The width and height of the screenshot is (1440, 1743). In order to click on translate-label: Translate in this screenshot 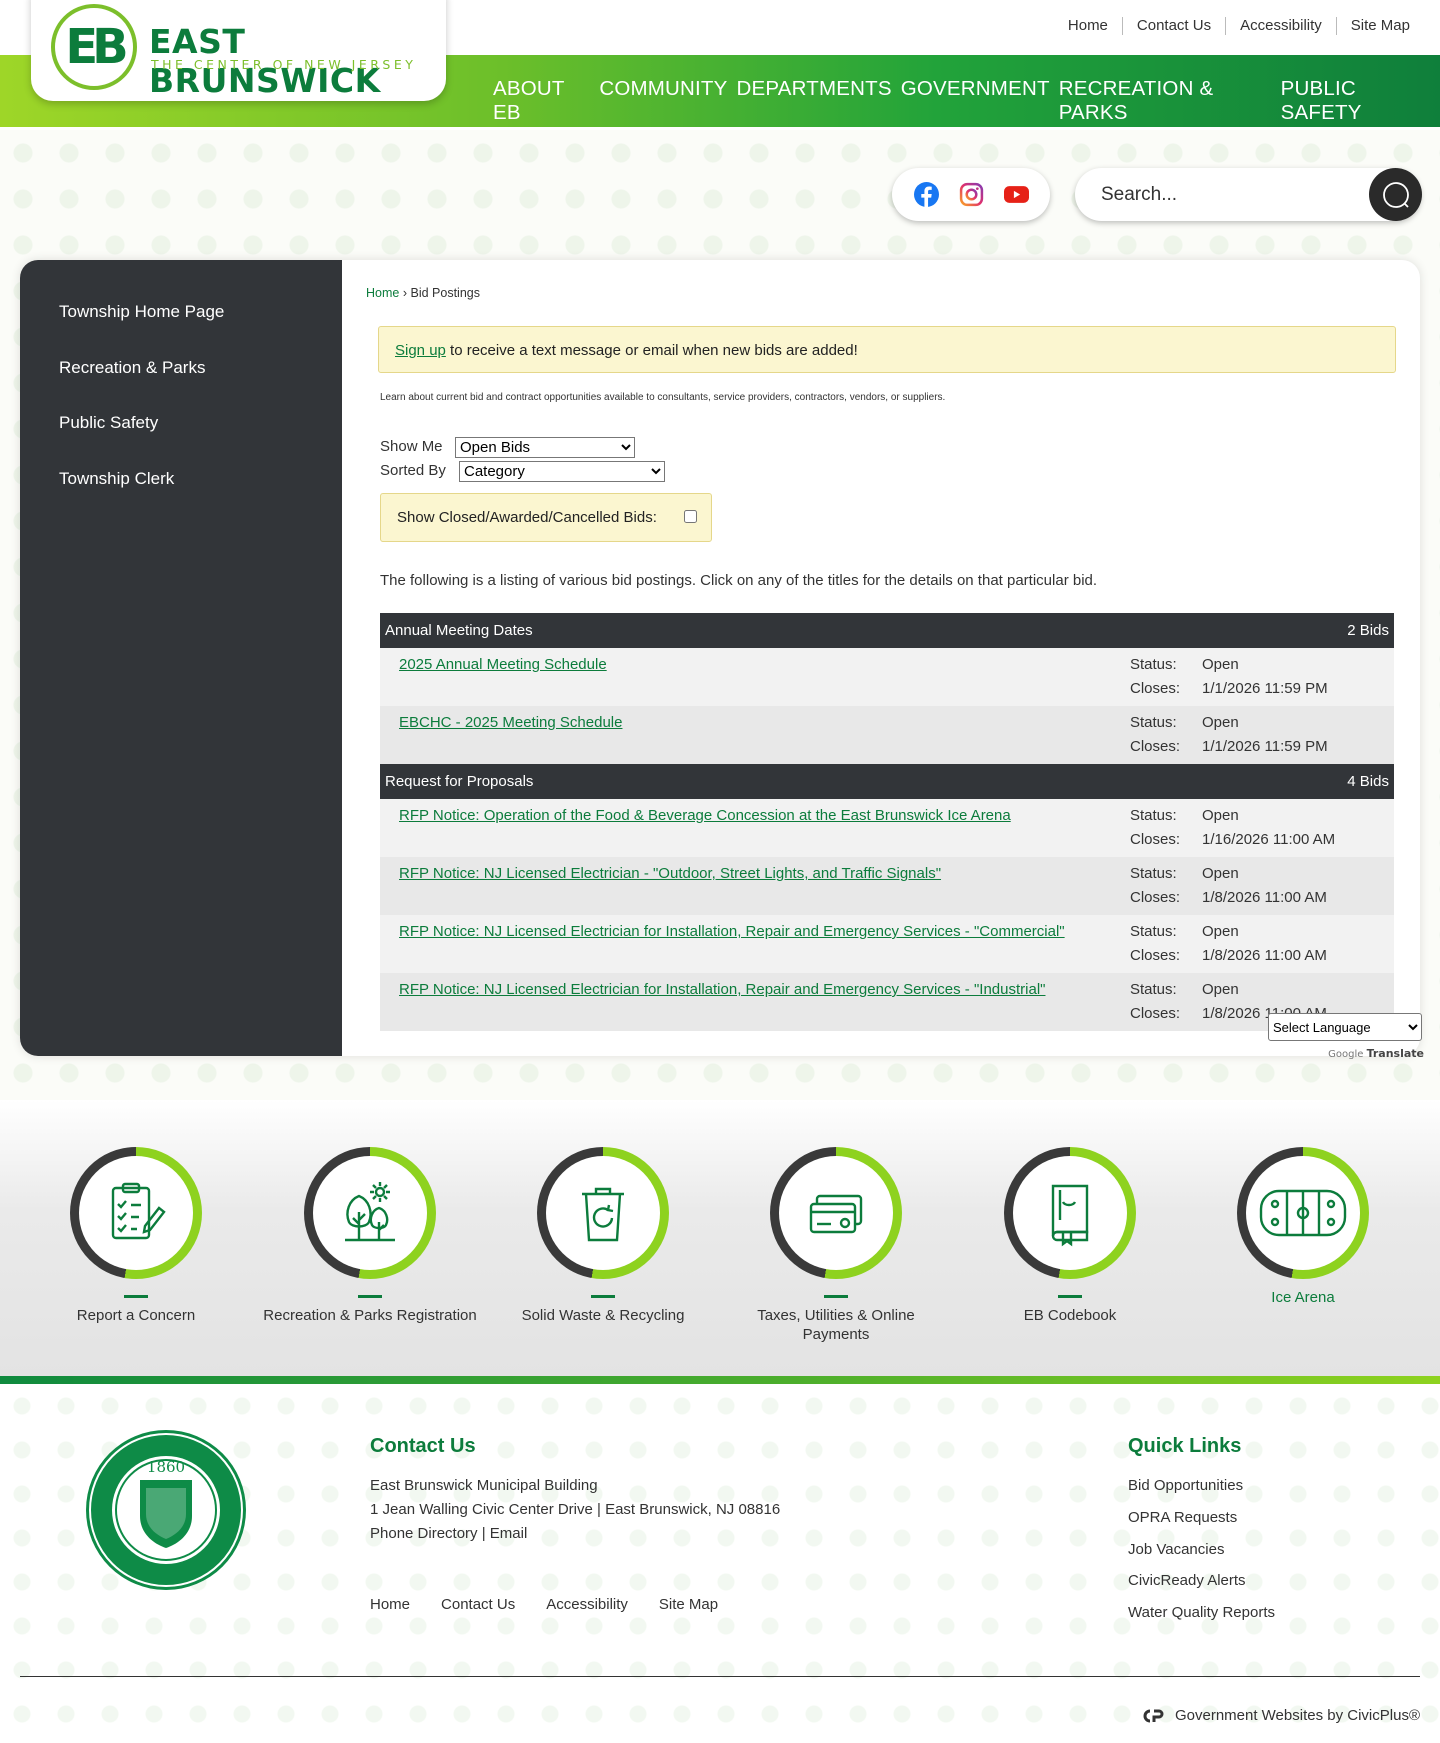, I will do `click(1395, 1053)`.